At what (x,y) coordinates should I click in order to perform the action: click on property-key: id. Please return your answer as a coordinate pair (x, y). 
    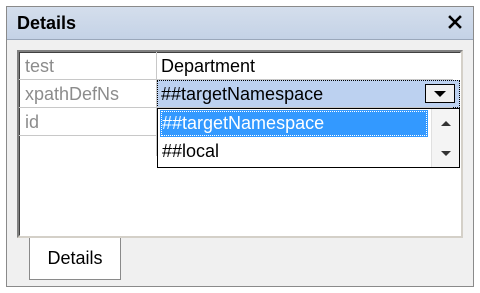
    Looking at the image, I should click on (32, 122).